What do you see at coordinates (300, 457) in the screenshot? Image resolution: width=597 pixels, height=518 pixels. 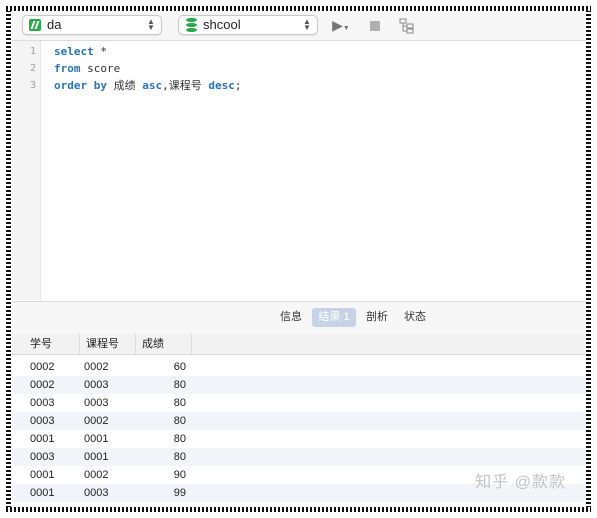 I see `table-row: 0003 0001 80` at bounding box center [300, 457].